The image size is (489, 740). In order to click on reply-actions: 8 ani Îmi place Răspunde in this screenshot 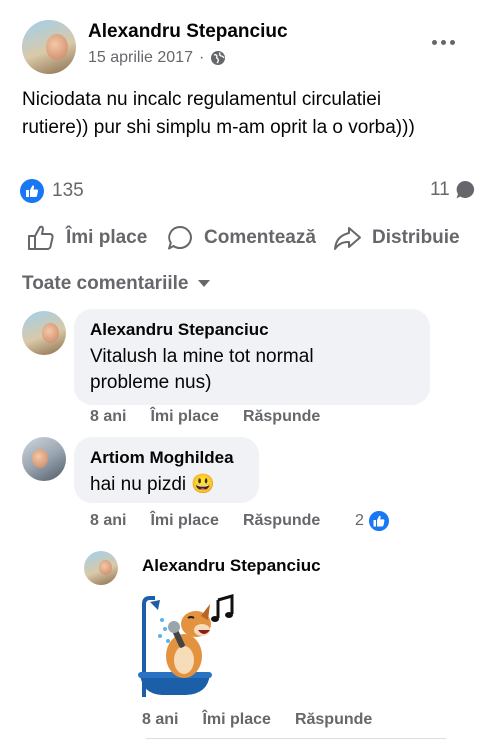, I will do `click(257, 720)`.